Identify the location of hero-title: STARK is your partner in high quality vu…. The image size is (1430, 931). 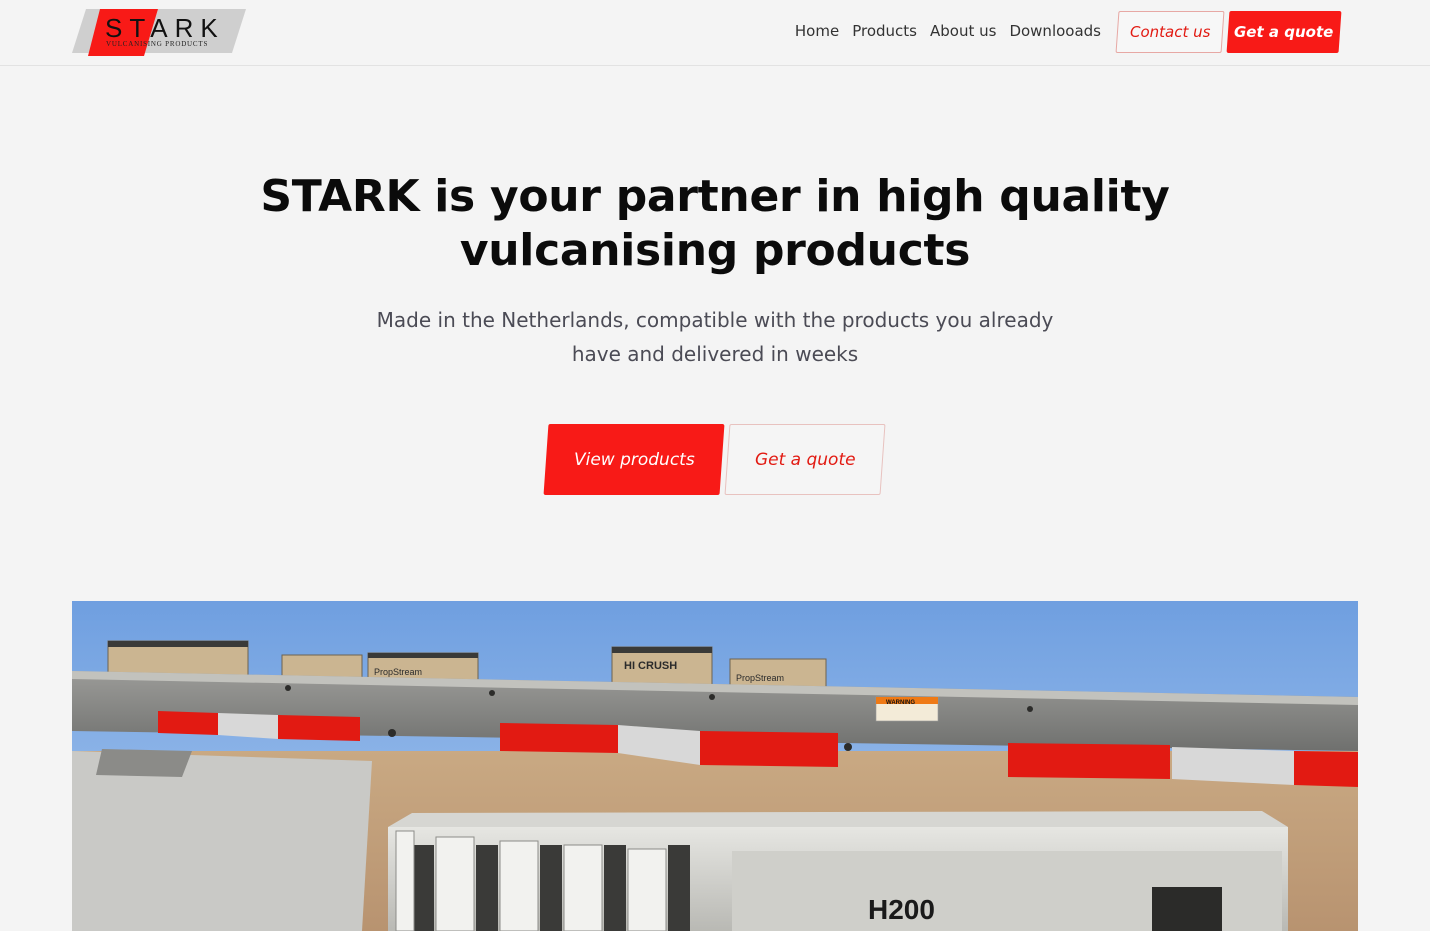
(715, 224).